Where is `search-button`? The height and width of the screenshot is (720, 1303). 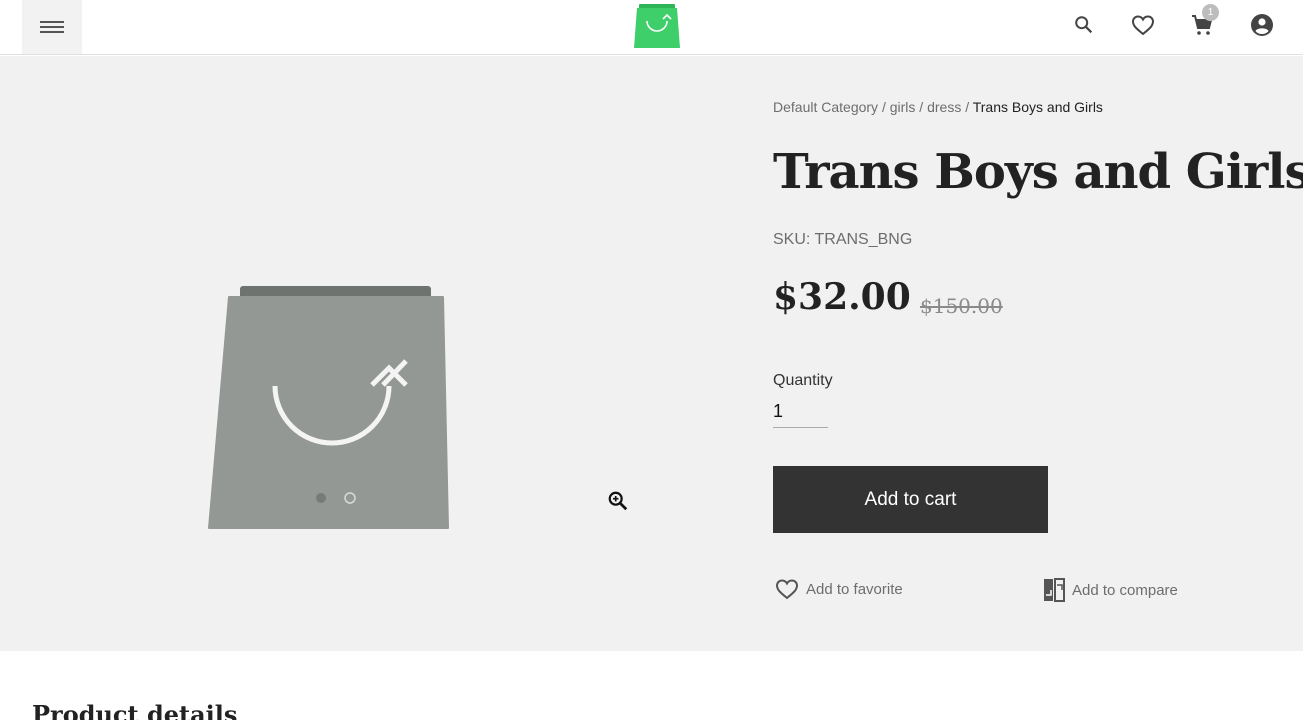 search-button is located at coordinates (1084, 25).